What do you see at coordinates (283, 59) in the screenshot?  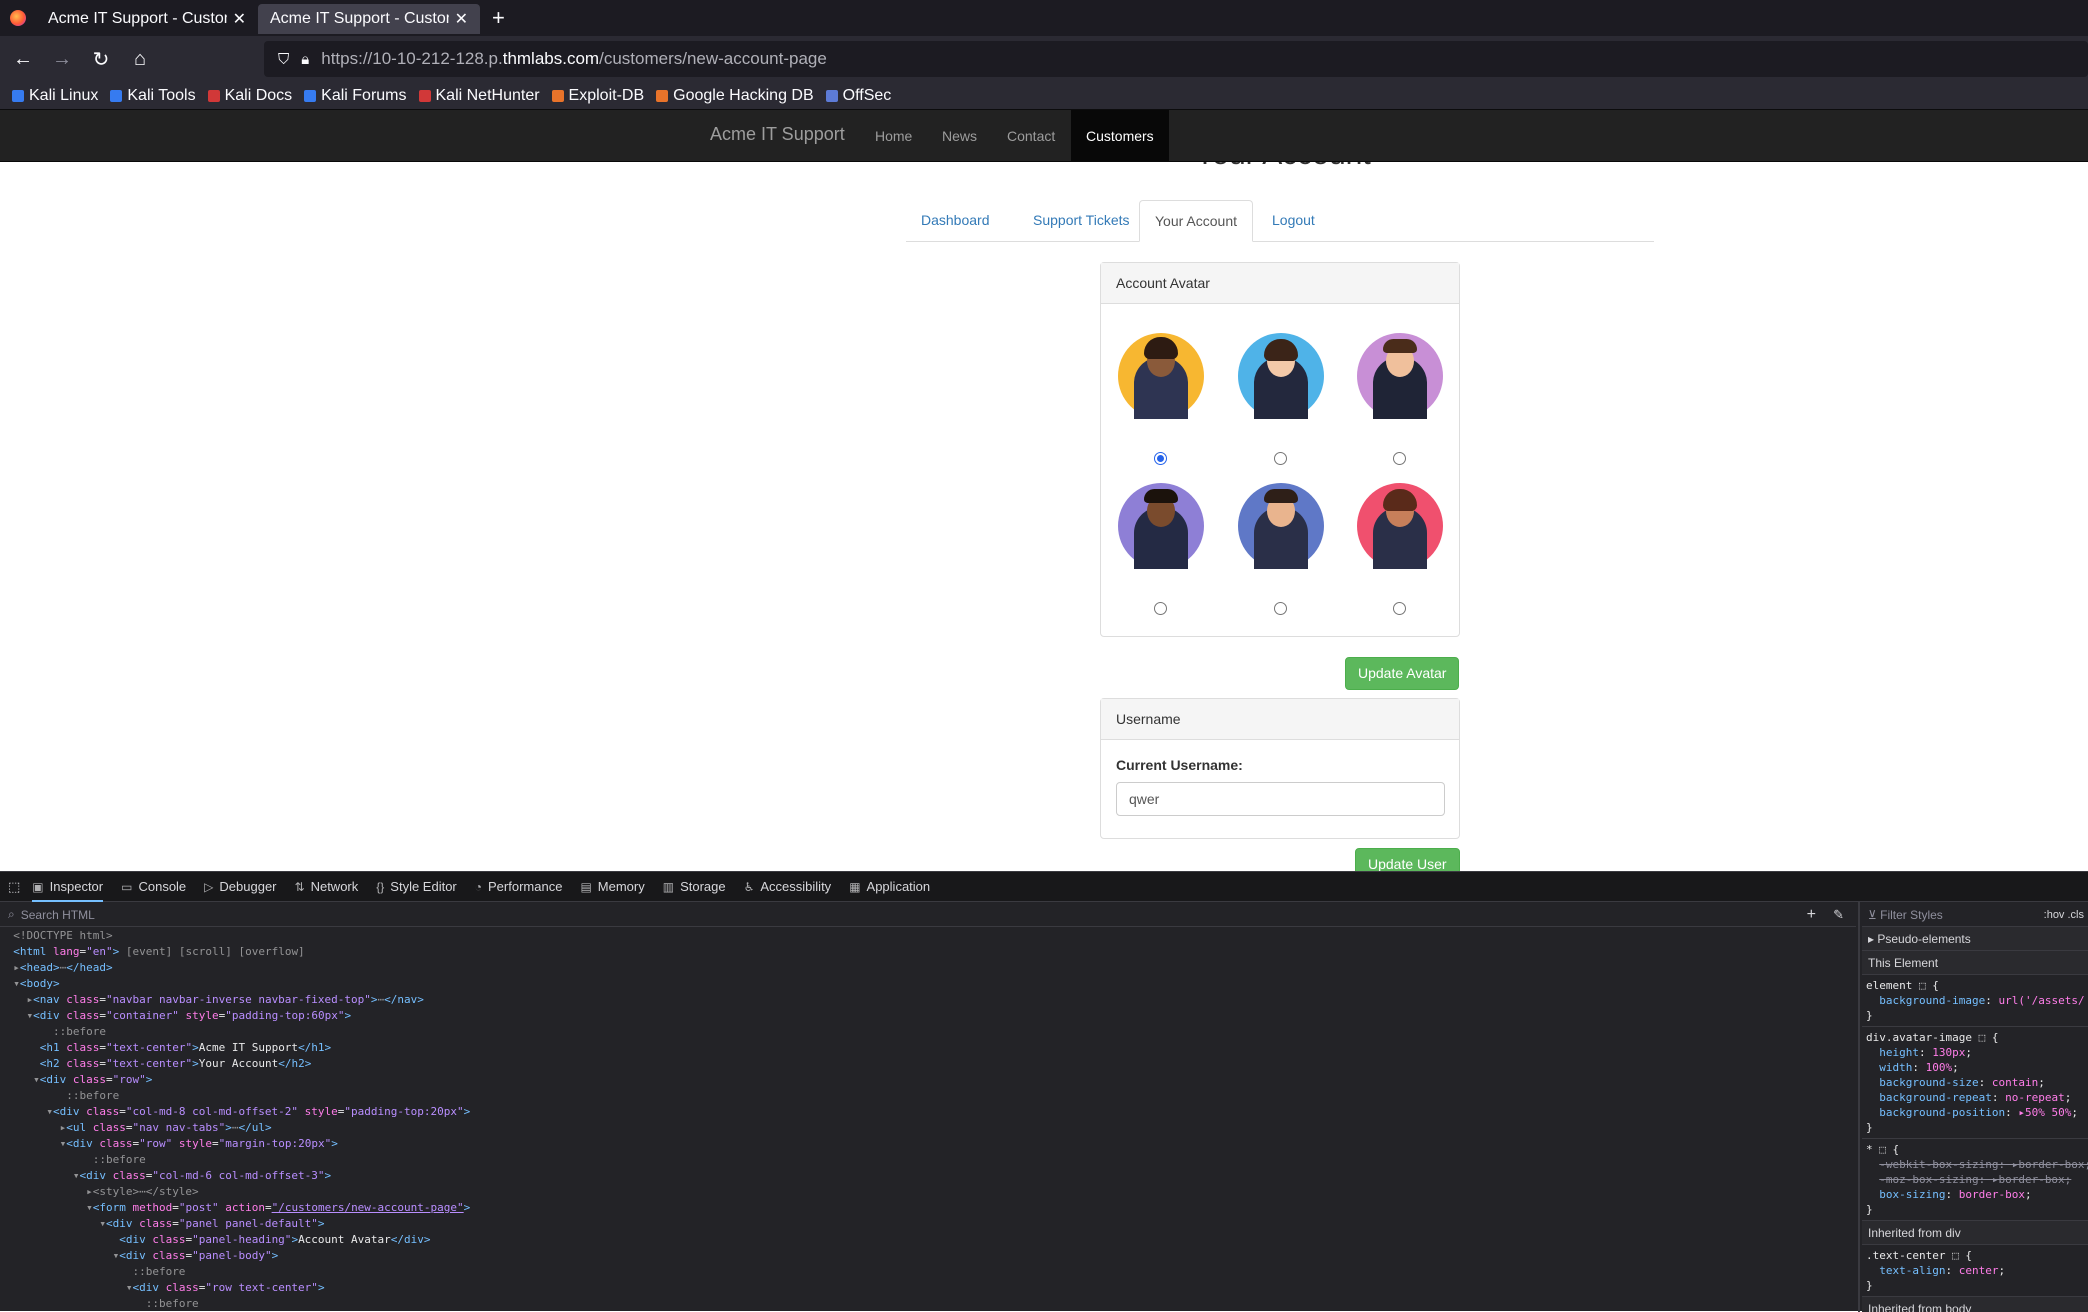 I see `shield-icon: ⛉` at bounding box center [283, 59].